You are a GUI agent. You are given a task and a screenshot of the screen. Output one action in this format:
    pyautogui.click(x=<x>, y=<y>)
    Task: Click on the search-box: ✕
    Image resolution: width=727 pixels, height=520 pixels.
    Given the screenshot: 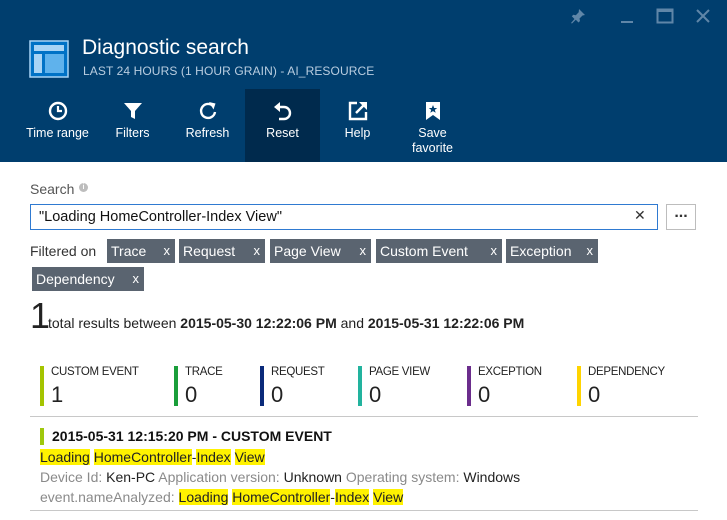 What is the action you would take?
    pyautogui.click(x=344, y=217)
    